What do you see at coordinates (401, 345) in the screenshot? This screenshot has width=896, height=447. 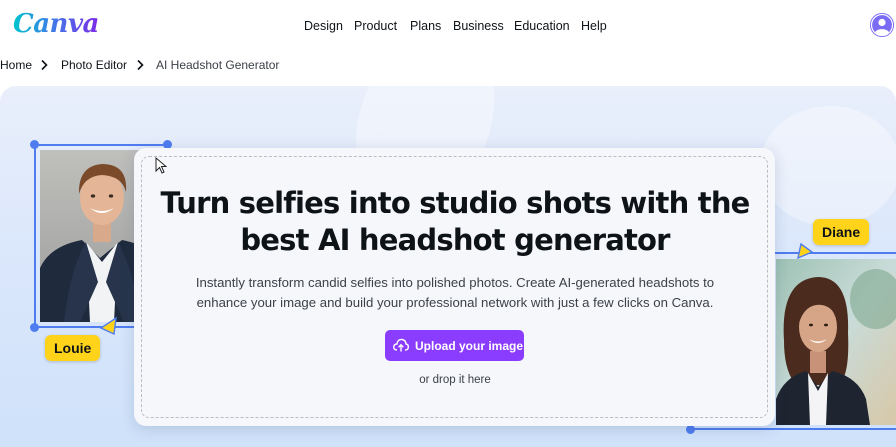 I see `cloud-upload-icon` at bounding box center [401, 345].